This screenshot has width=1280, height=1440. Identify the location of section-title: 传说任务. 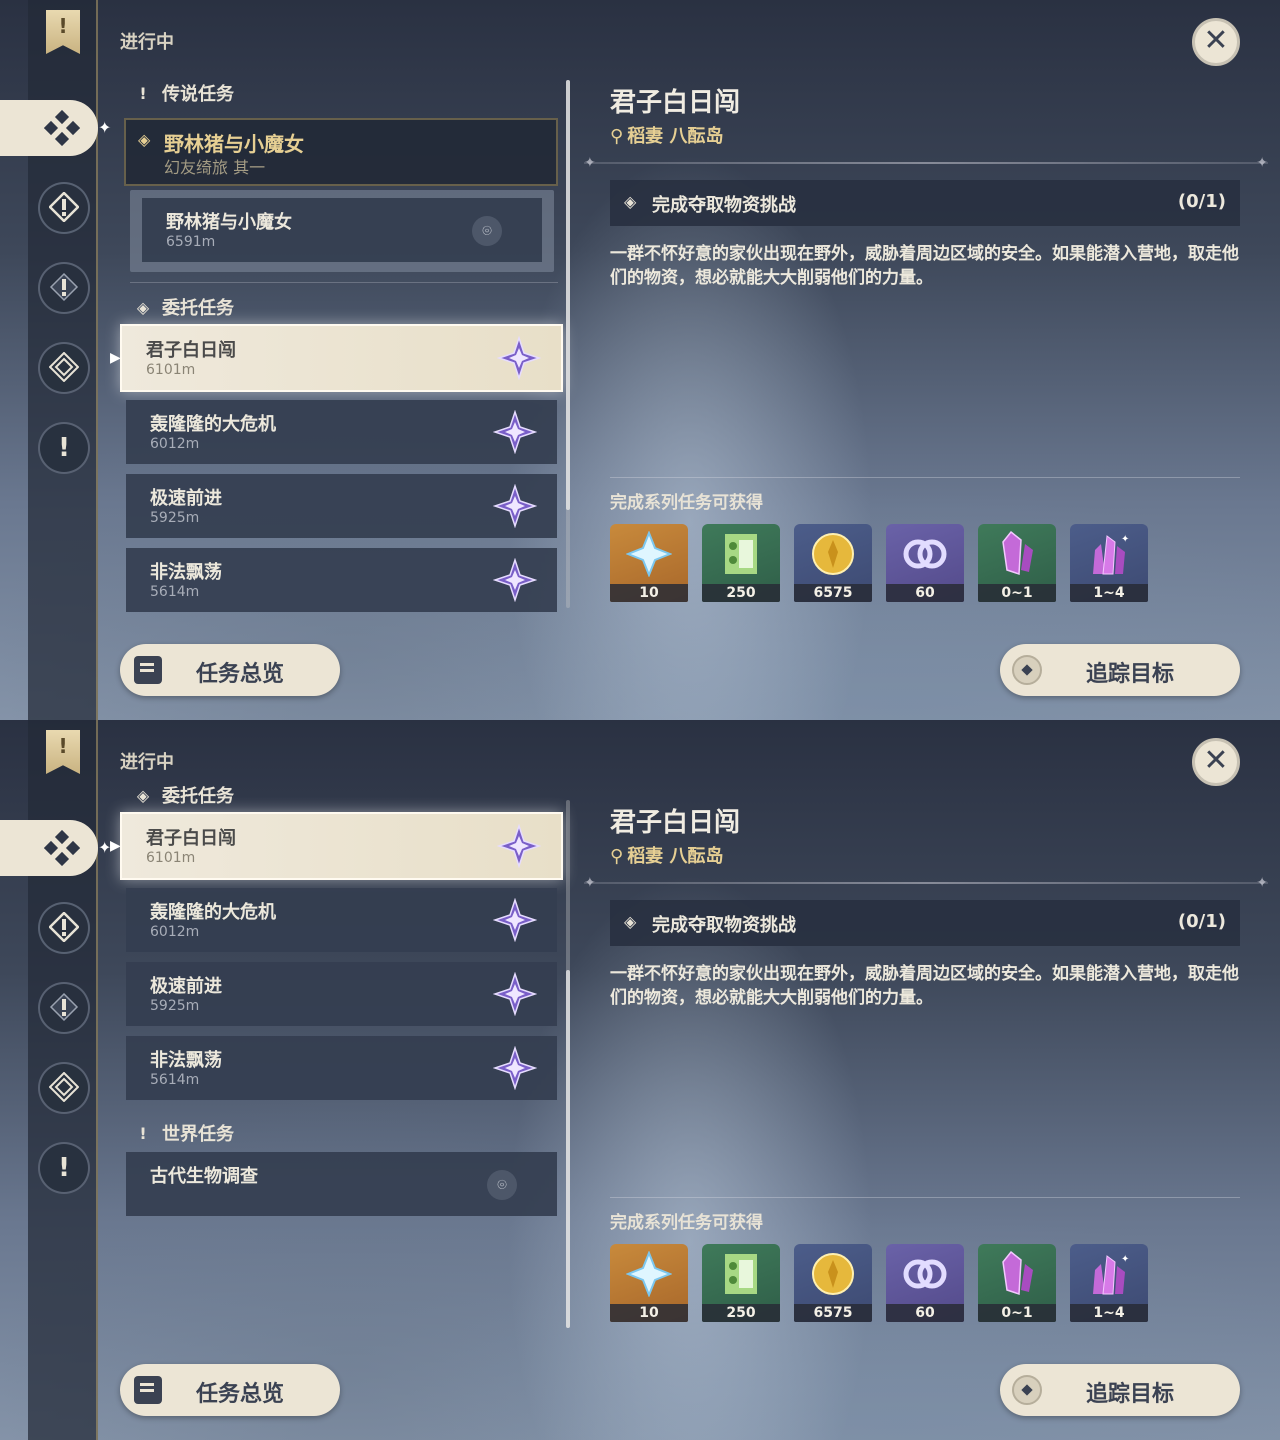
(198, 94).